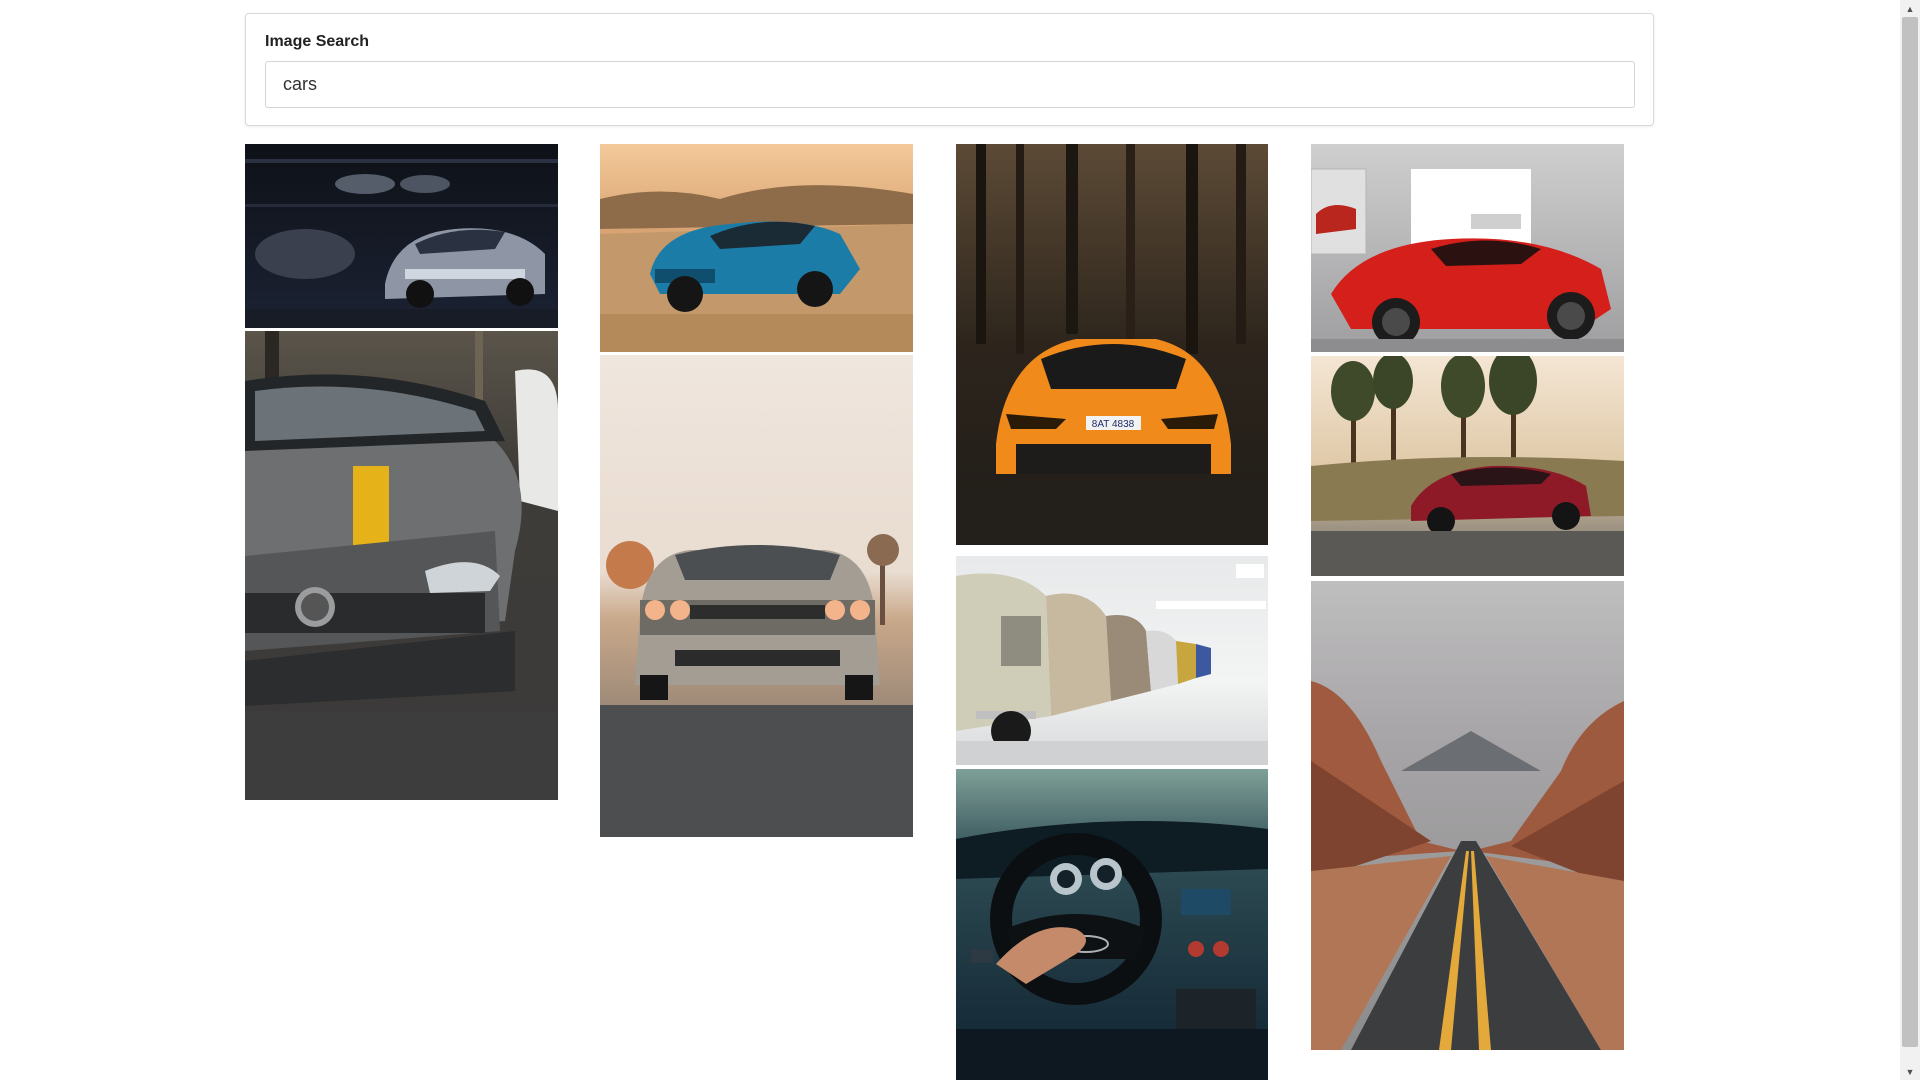 This screenshot has width=1920, height=1080. Describe the element at coordinates (317, 41) in the screenshot. I see `search-label: Image Search` at that location.